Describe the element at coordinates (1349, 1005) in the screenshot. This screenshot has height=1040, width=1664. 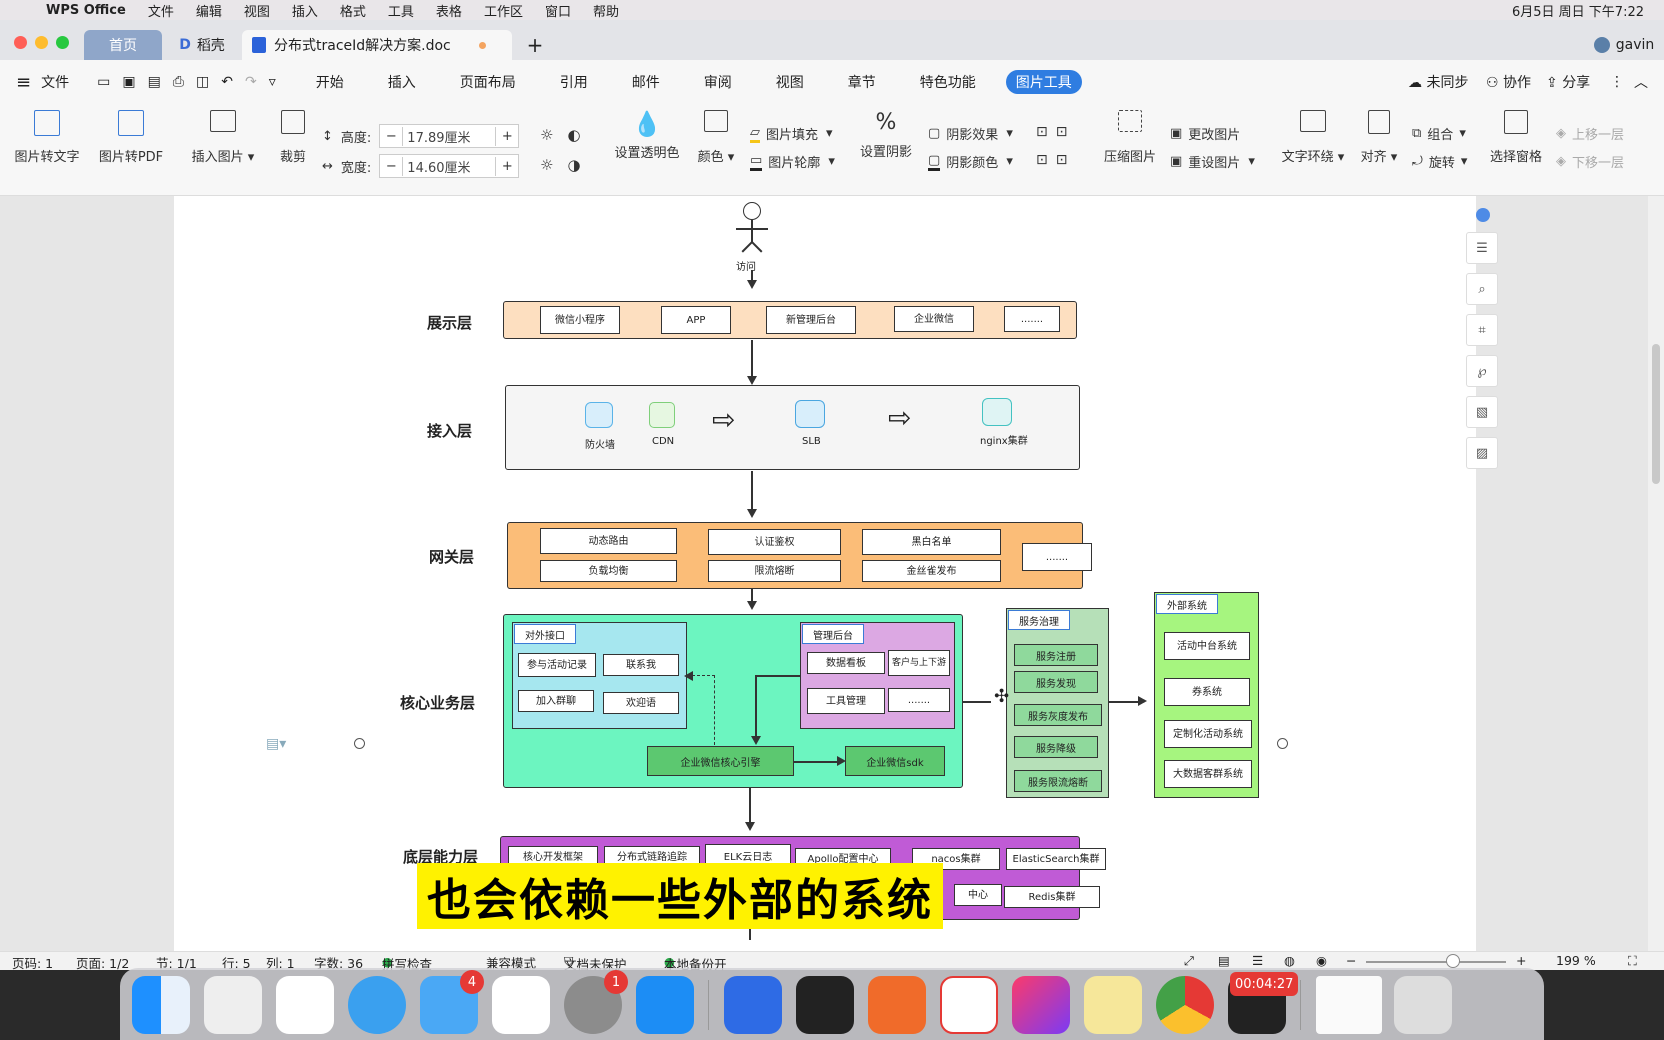
I see `document-thumbnail` at that location.